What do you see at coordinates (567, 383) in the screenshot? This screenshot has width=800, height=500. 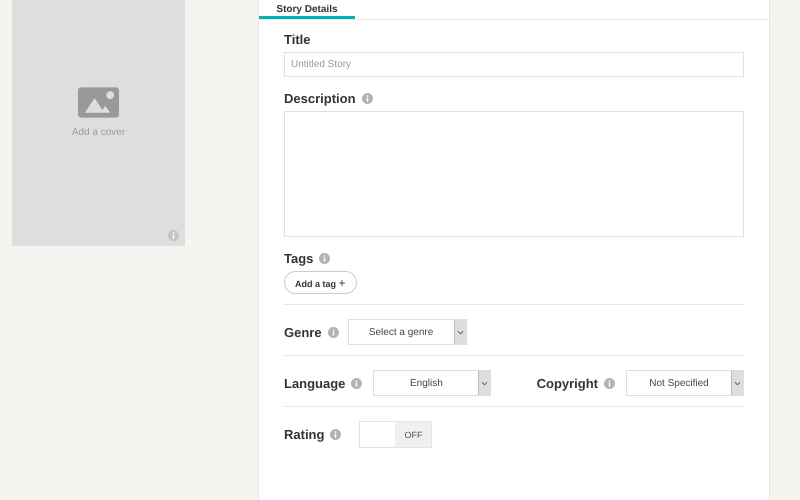 I see `field-label: Copyright` at bounding box center [567, 383].